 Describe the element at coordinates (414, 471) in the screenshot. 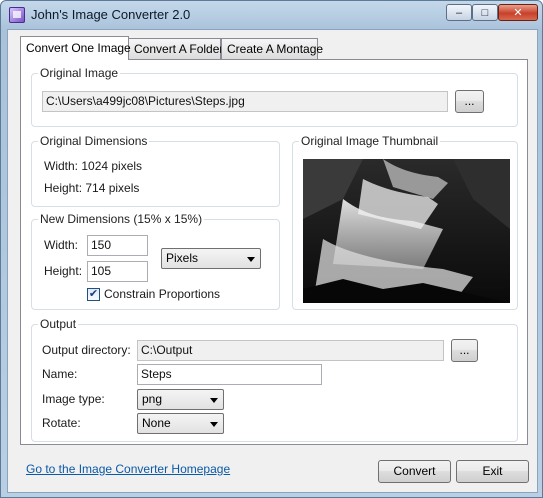

I see `convert-button: Convert` at that location.